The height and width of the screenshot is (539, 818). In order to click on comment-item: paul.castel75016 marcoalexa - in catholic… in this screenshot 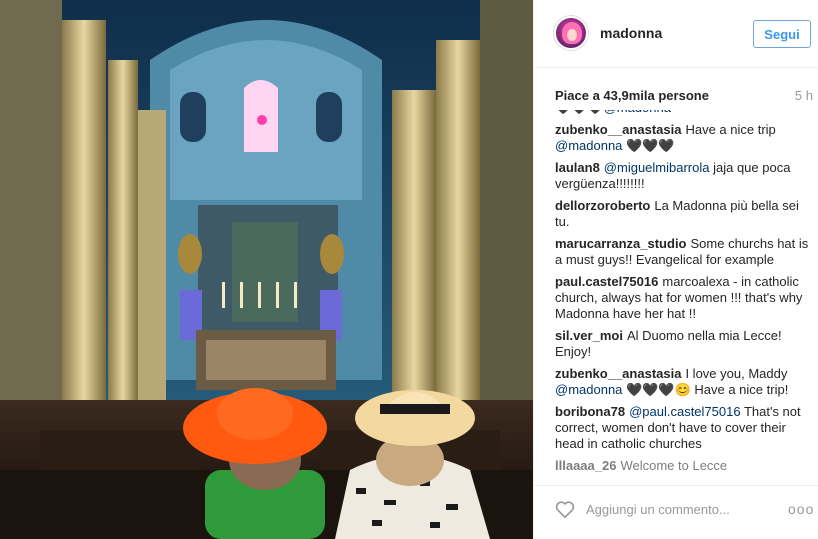, I will do `click(684, 298)`.